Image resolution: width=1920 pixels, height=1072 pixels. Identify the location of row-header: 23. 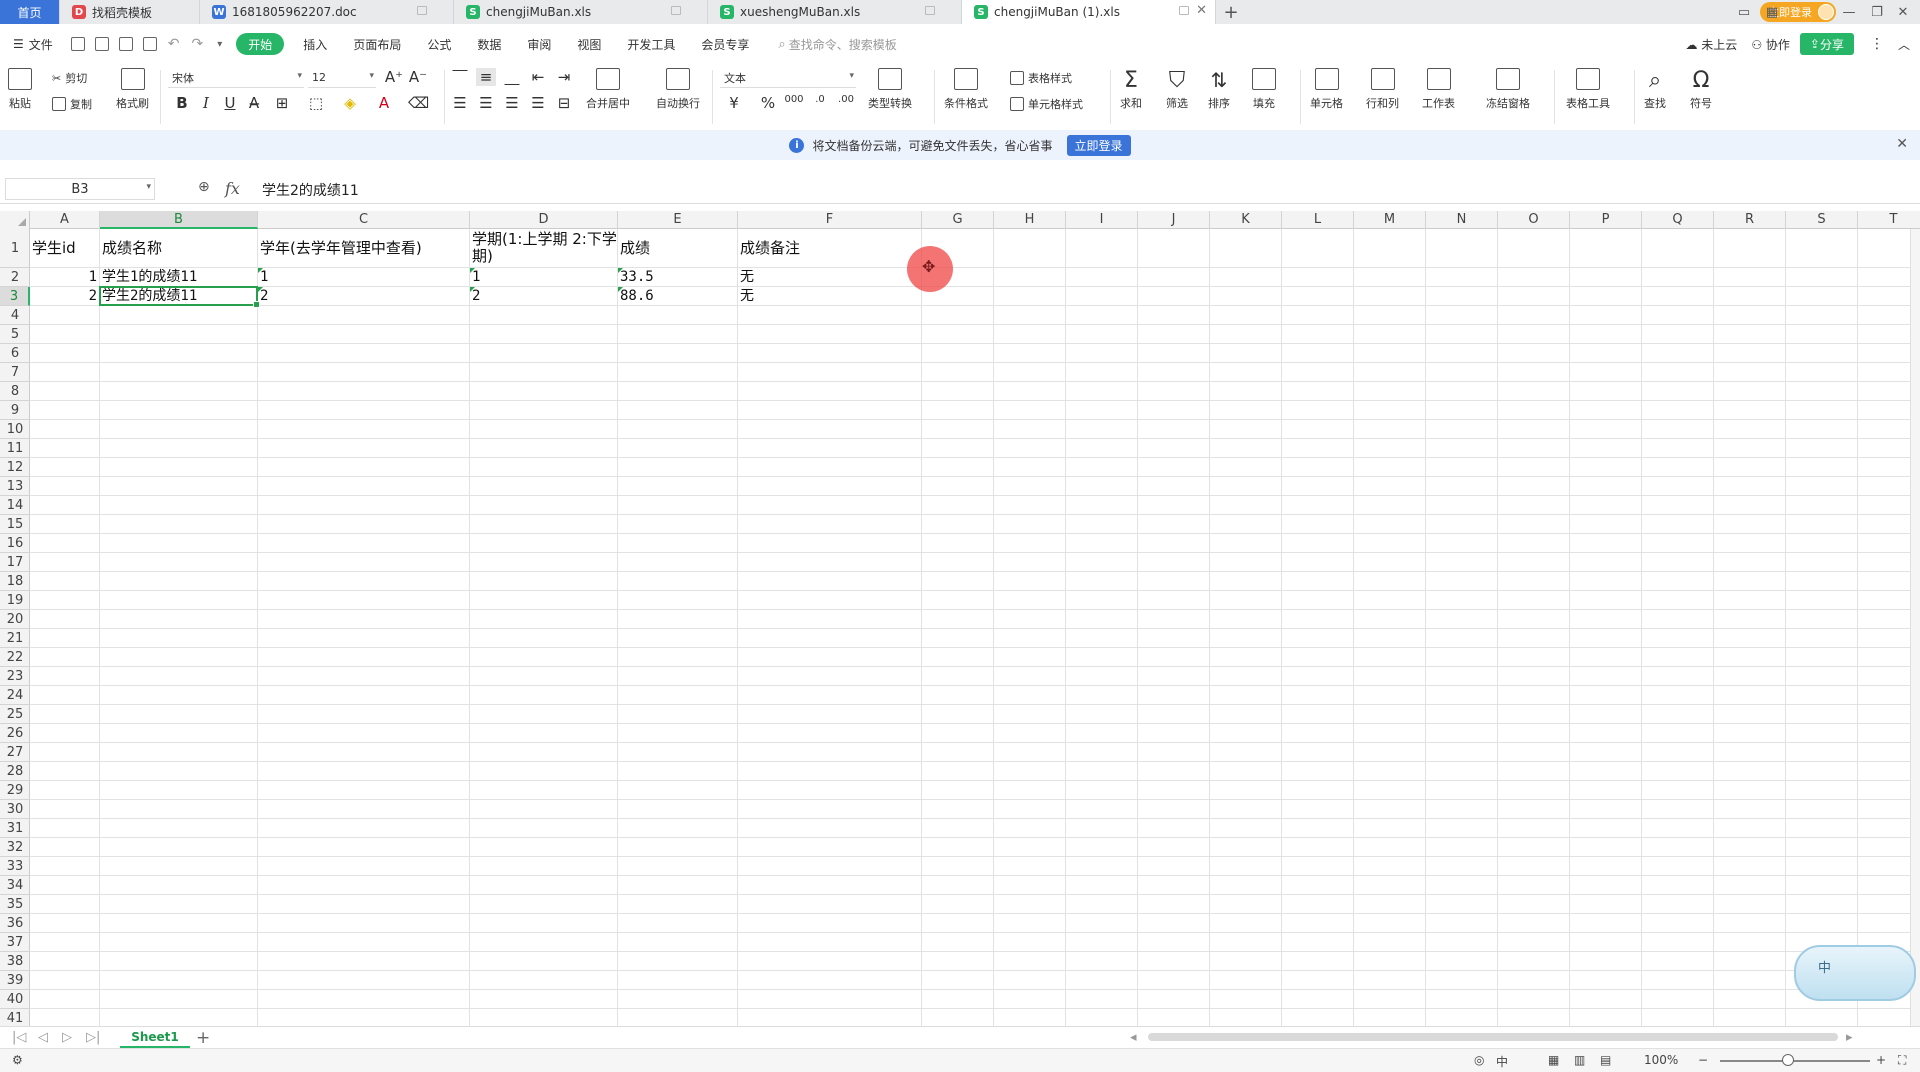
(15, 676).